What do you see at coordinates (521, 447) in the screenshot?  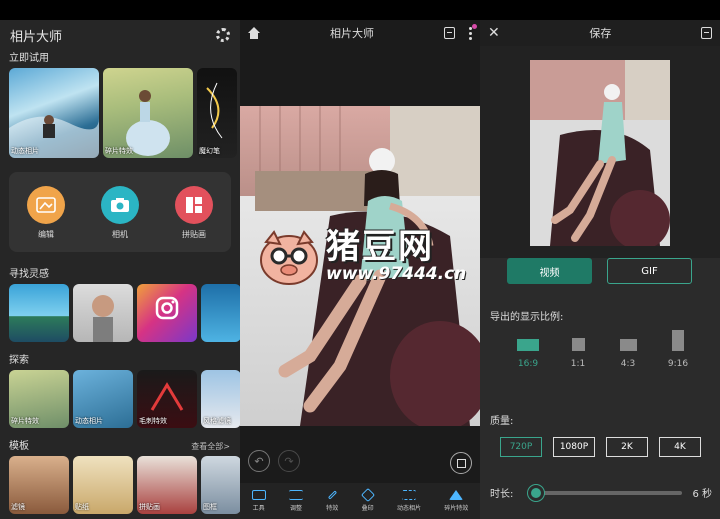 I see `quality-720p: 720P` at bounding box center [521, 447].